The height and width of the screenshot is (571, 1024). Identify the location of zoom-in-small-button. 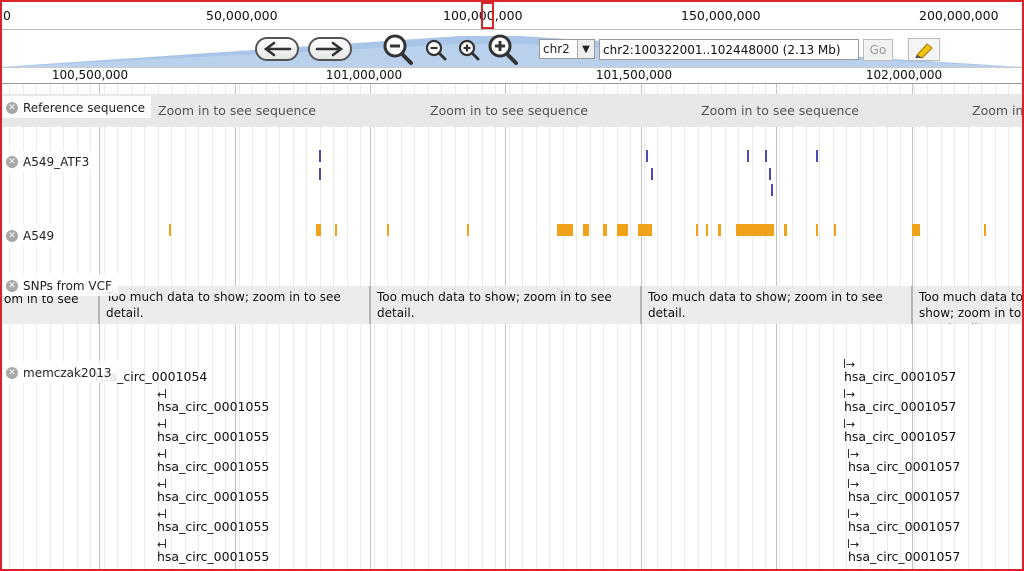
(469, 50).